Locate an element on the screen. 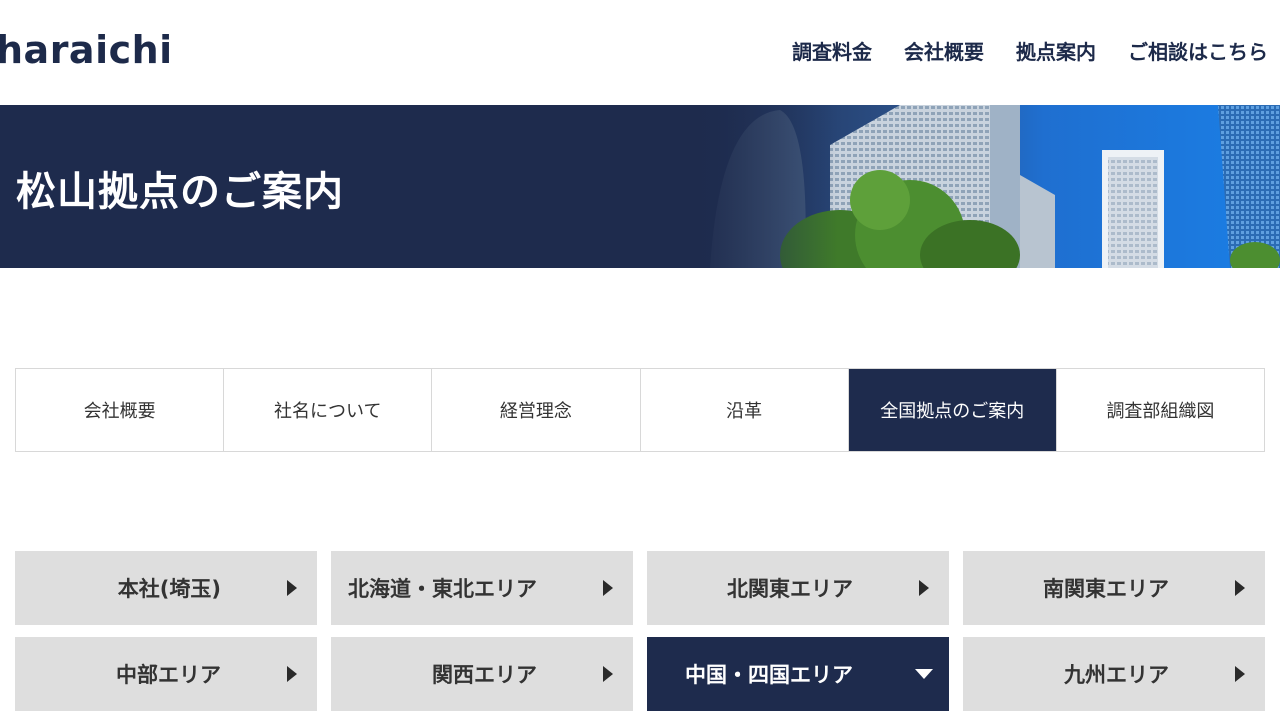 This screenshot has width=1280, height=720. area-button-kansai: 関西エリア is located at coordinates (482, 674).